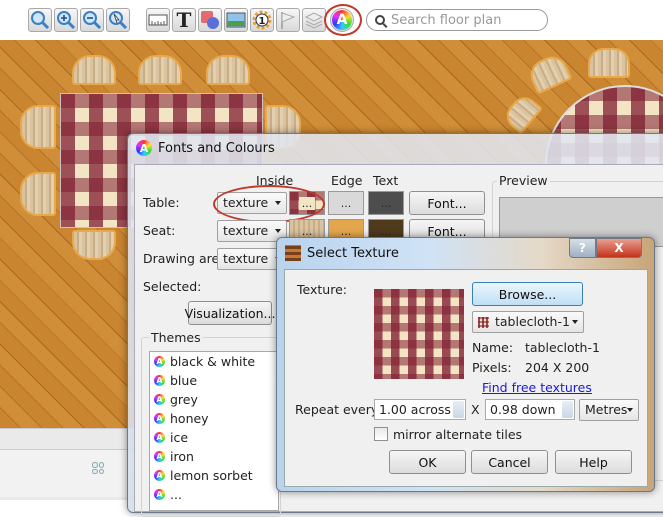  I want to click on zoom-fit-button, so click(40, 20).